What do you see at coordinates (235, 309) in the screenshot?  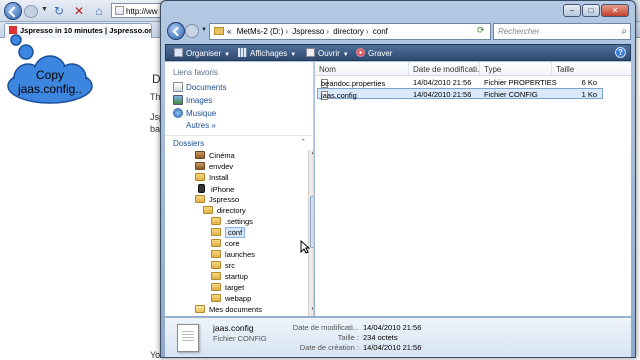 I see `tree-item-label: Mes documents` at bounding box center [235, 309].